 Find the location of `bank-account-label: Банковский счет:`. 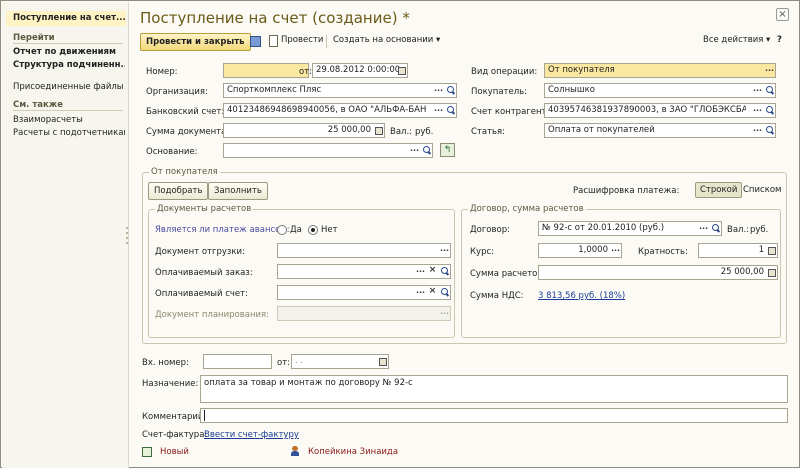

bank-account-label: Банковский счет: is located at coordinates (185, 112).